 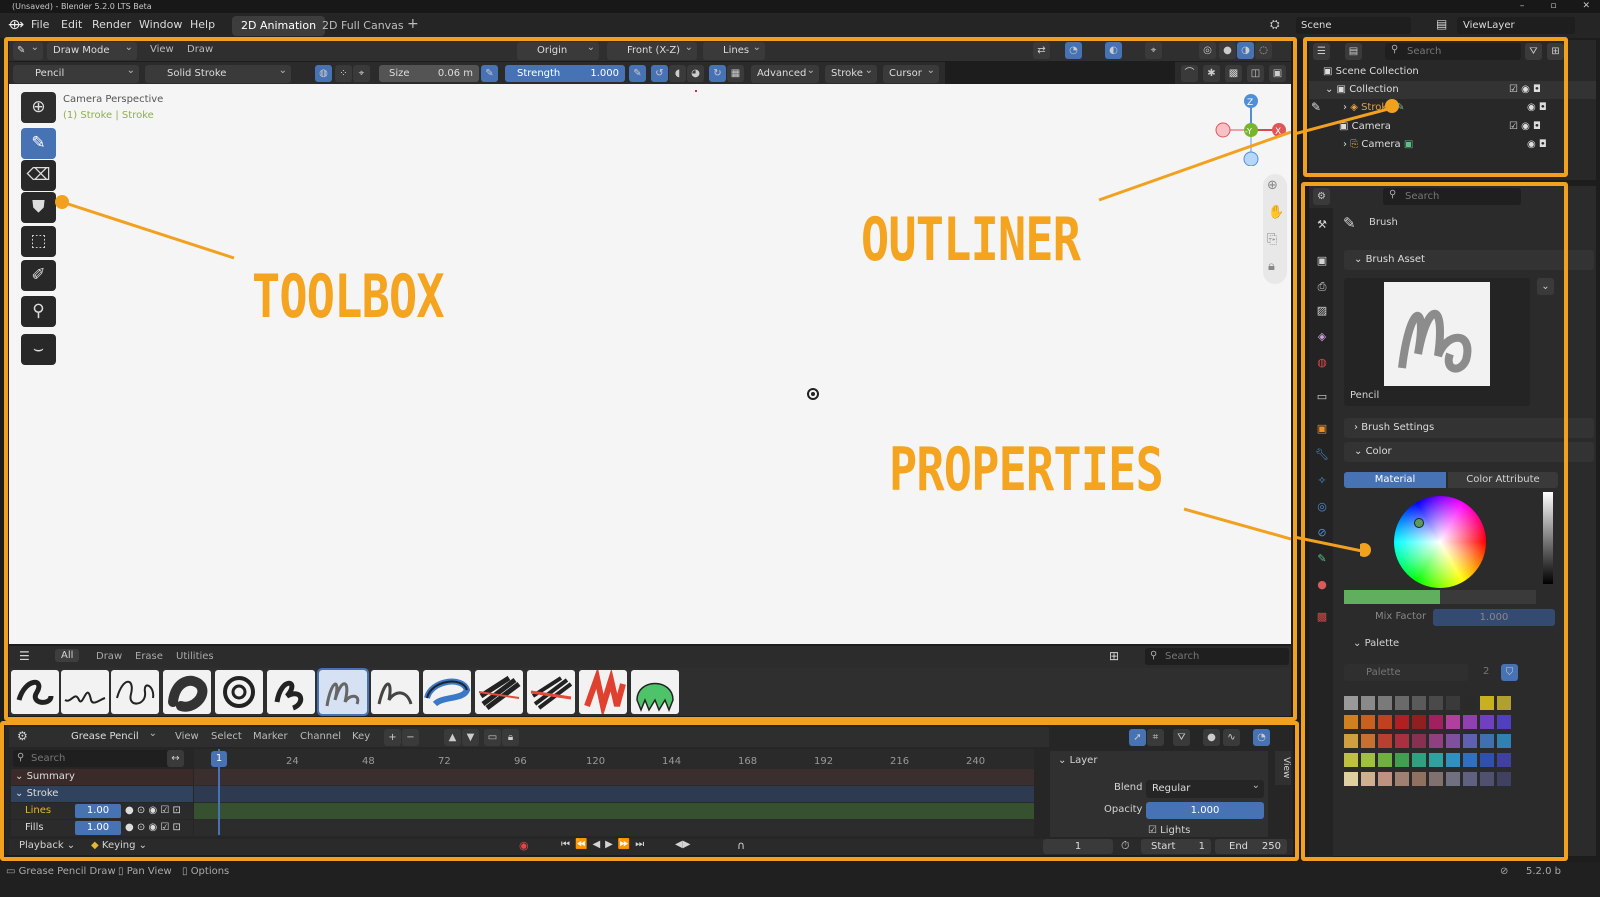 I want to click on menu-render: Render, so click(x=111, y=24).